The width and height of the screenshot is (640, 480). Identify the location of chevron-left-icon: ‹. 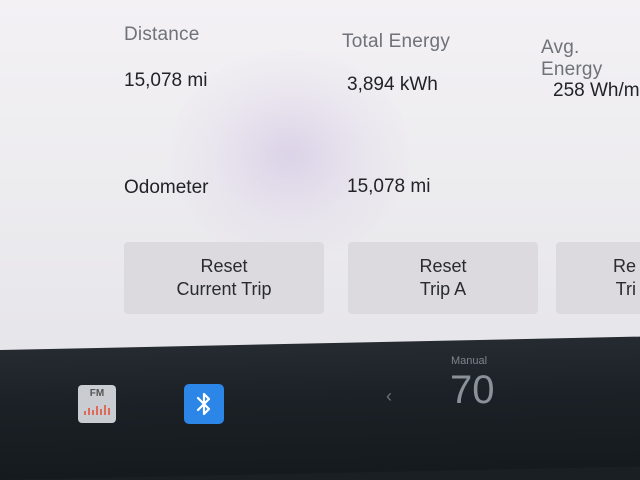
(389, 396).